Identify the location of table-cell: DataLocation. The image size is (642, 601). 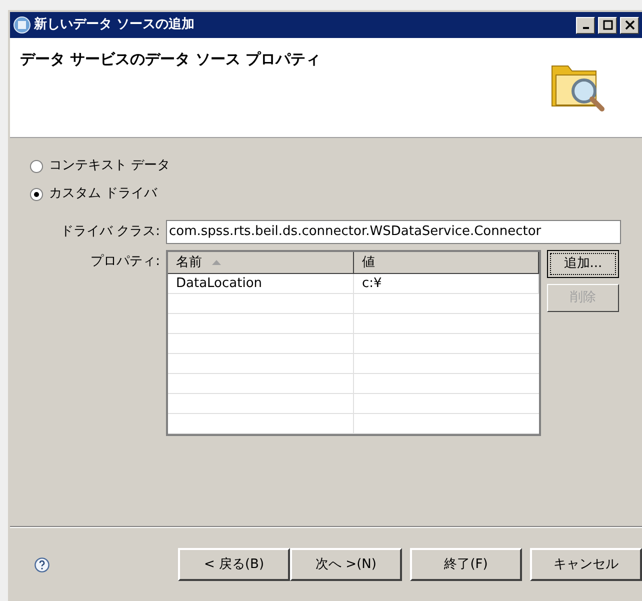
(261, 283).